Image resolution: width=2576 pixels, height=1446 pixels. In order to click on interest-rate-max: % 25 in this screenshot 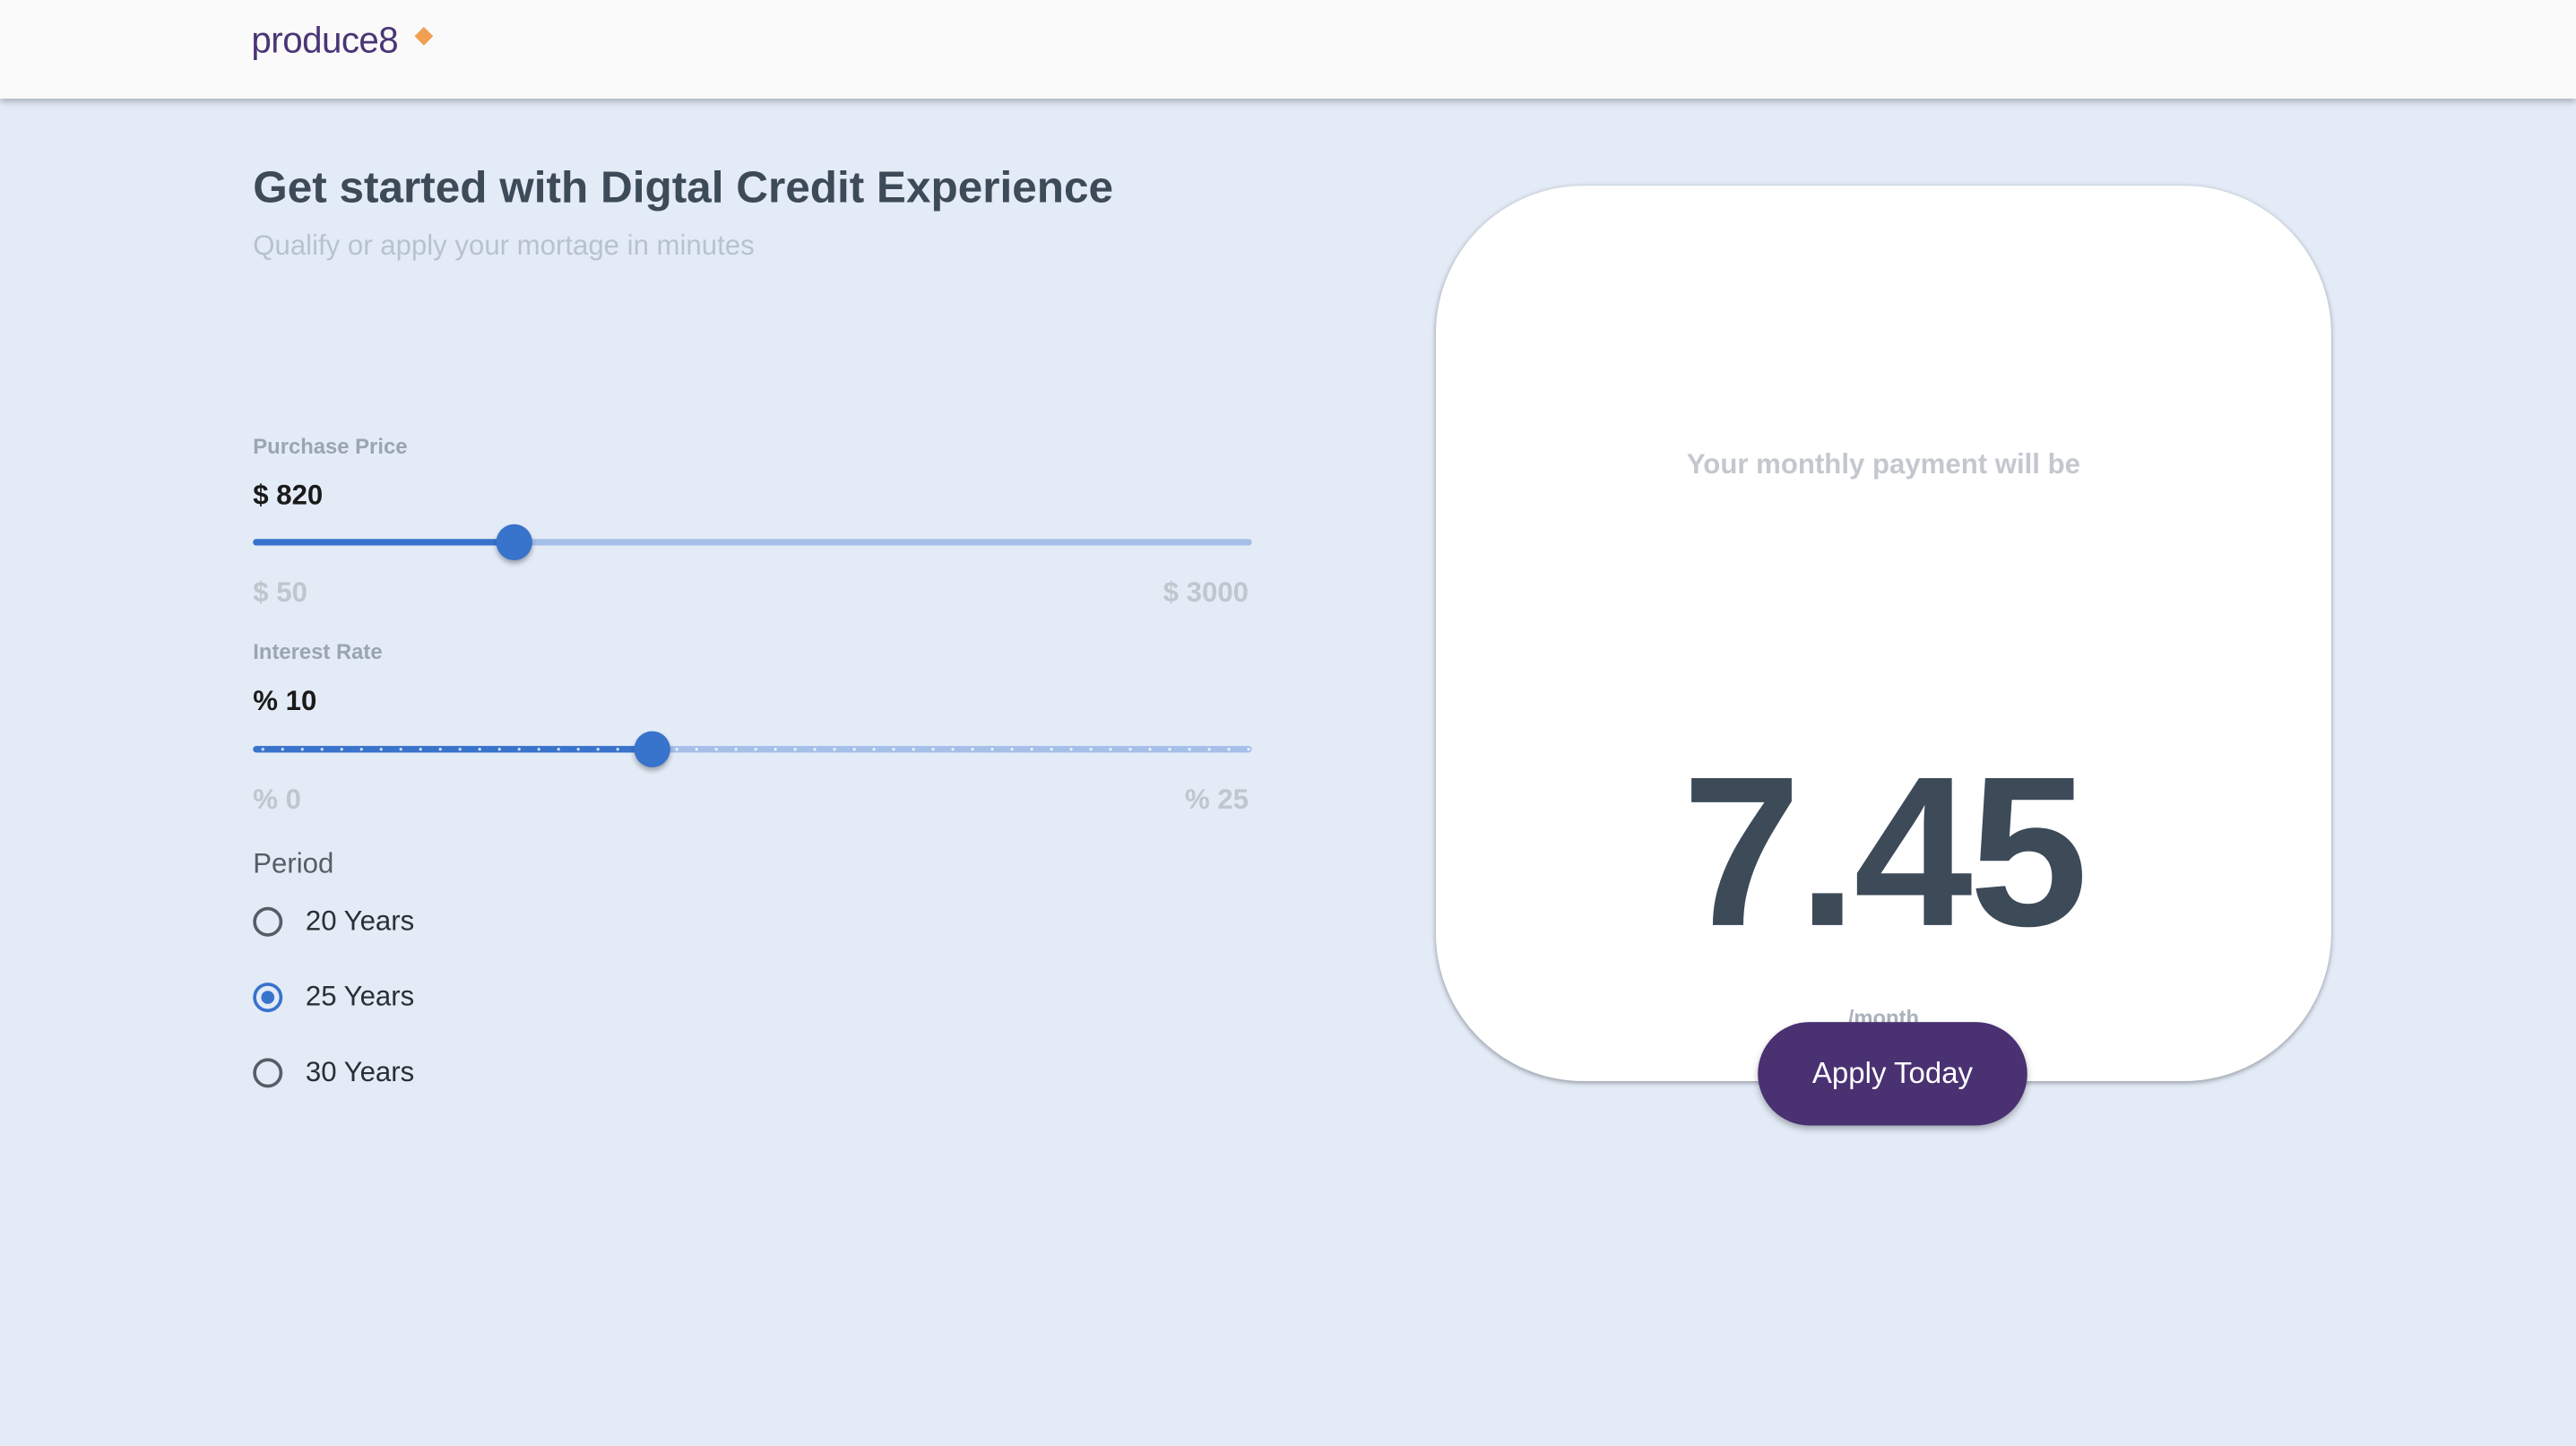, I will do `click(1216, 800)`.